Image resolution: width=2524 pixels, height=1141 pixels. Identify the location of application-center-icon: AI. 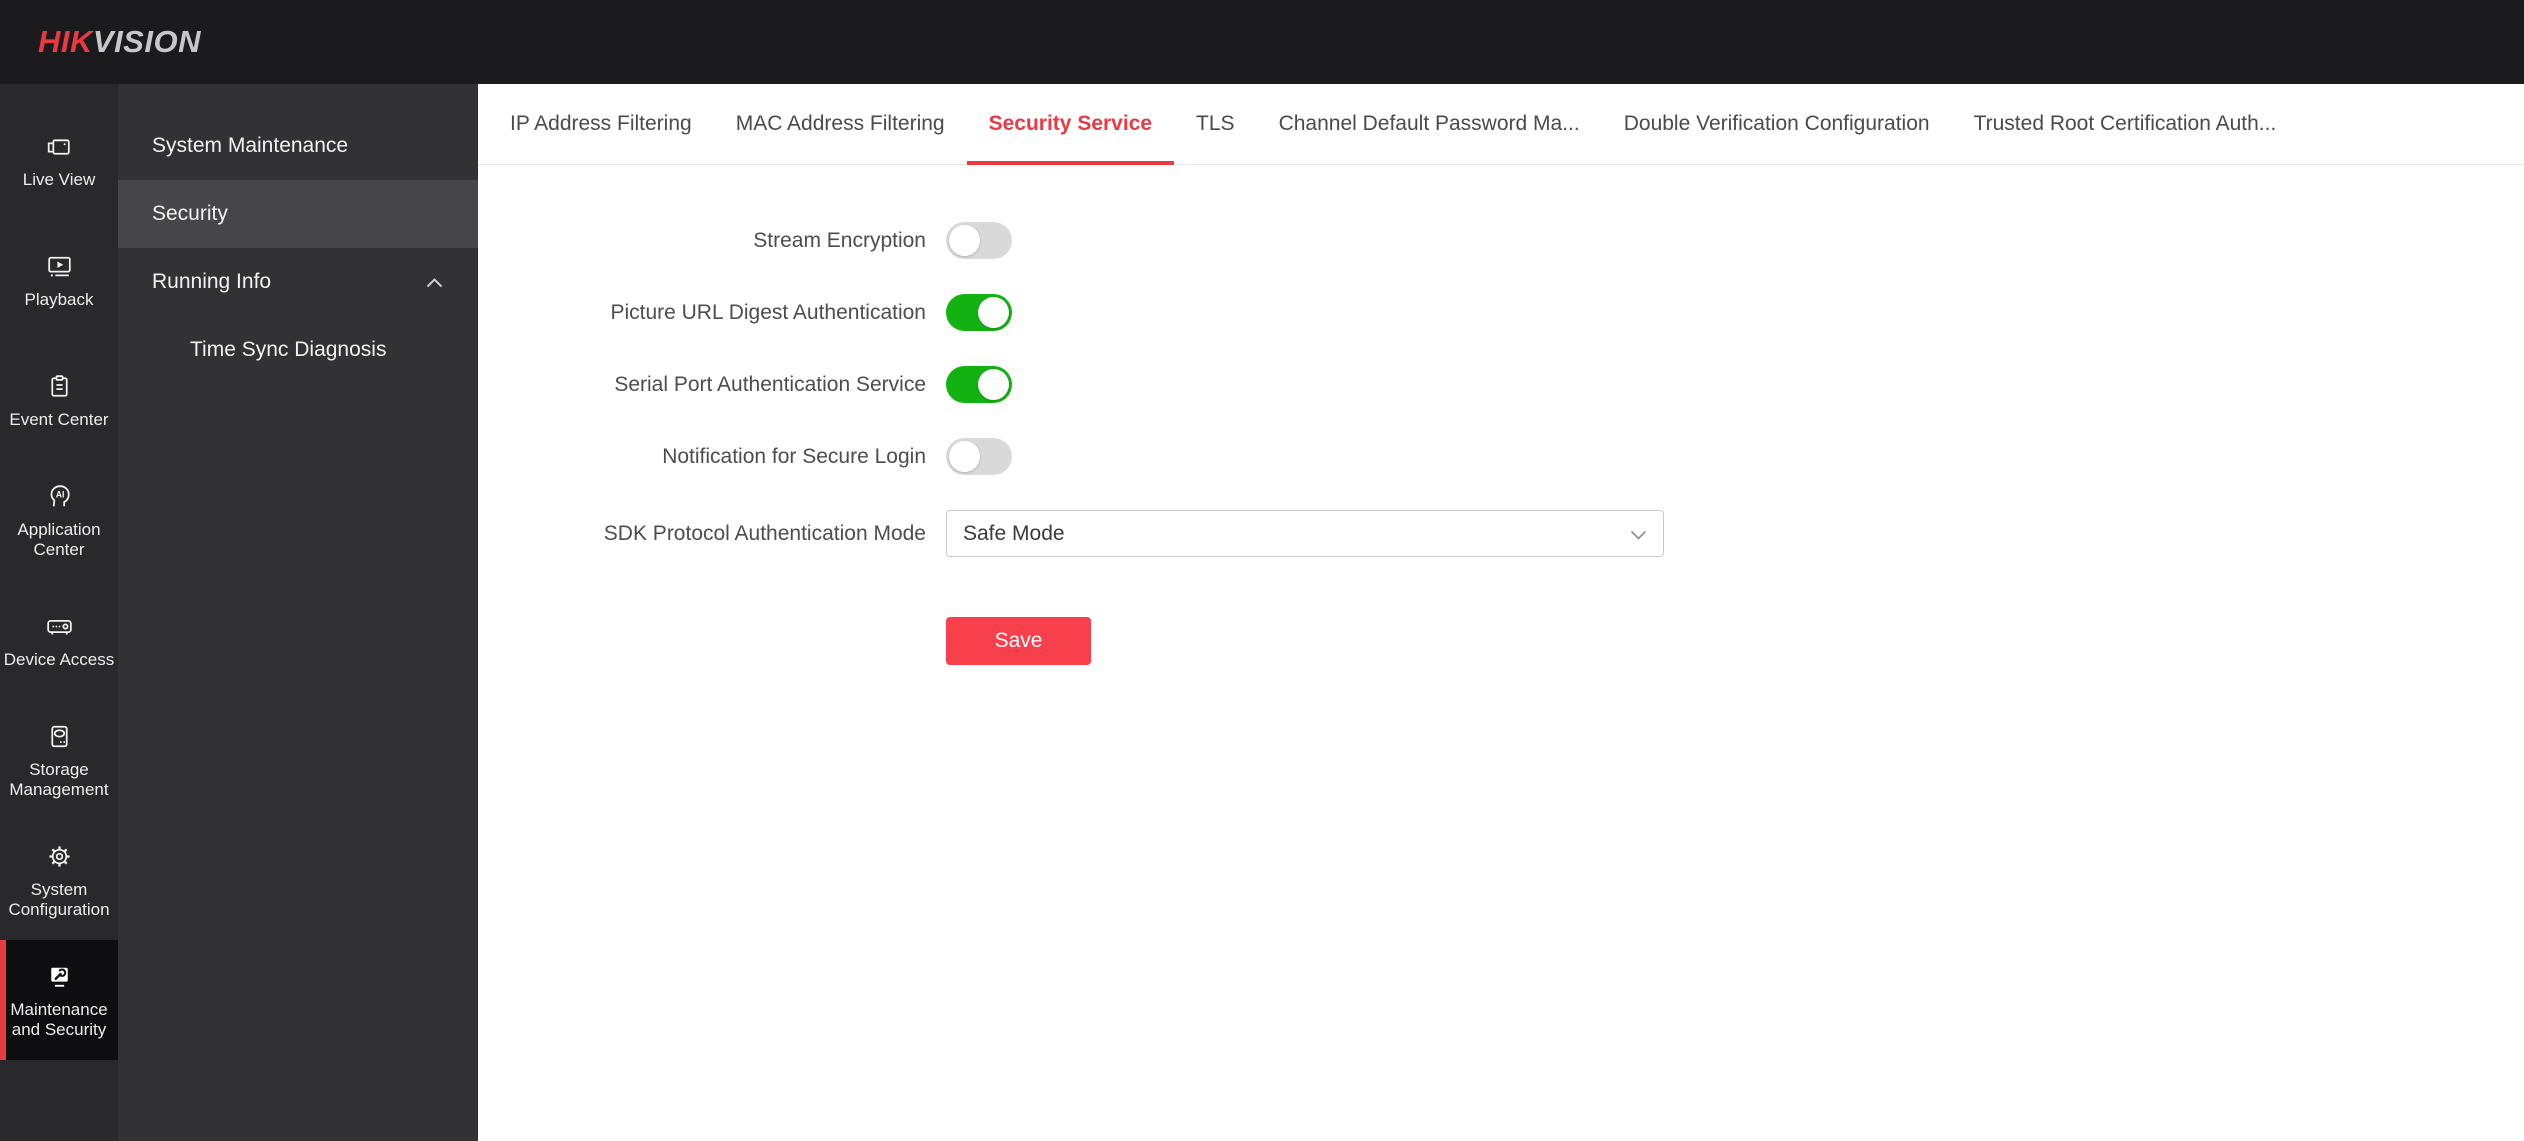
(59, 496).